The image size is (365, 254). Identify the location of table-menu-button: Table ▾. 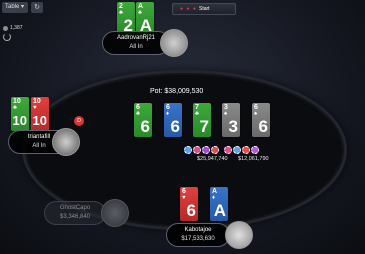
(15, 7).